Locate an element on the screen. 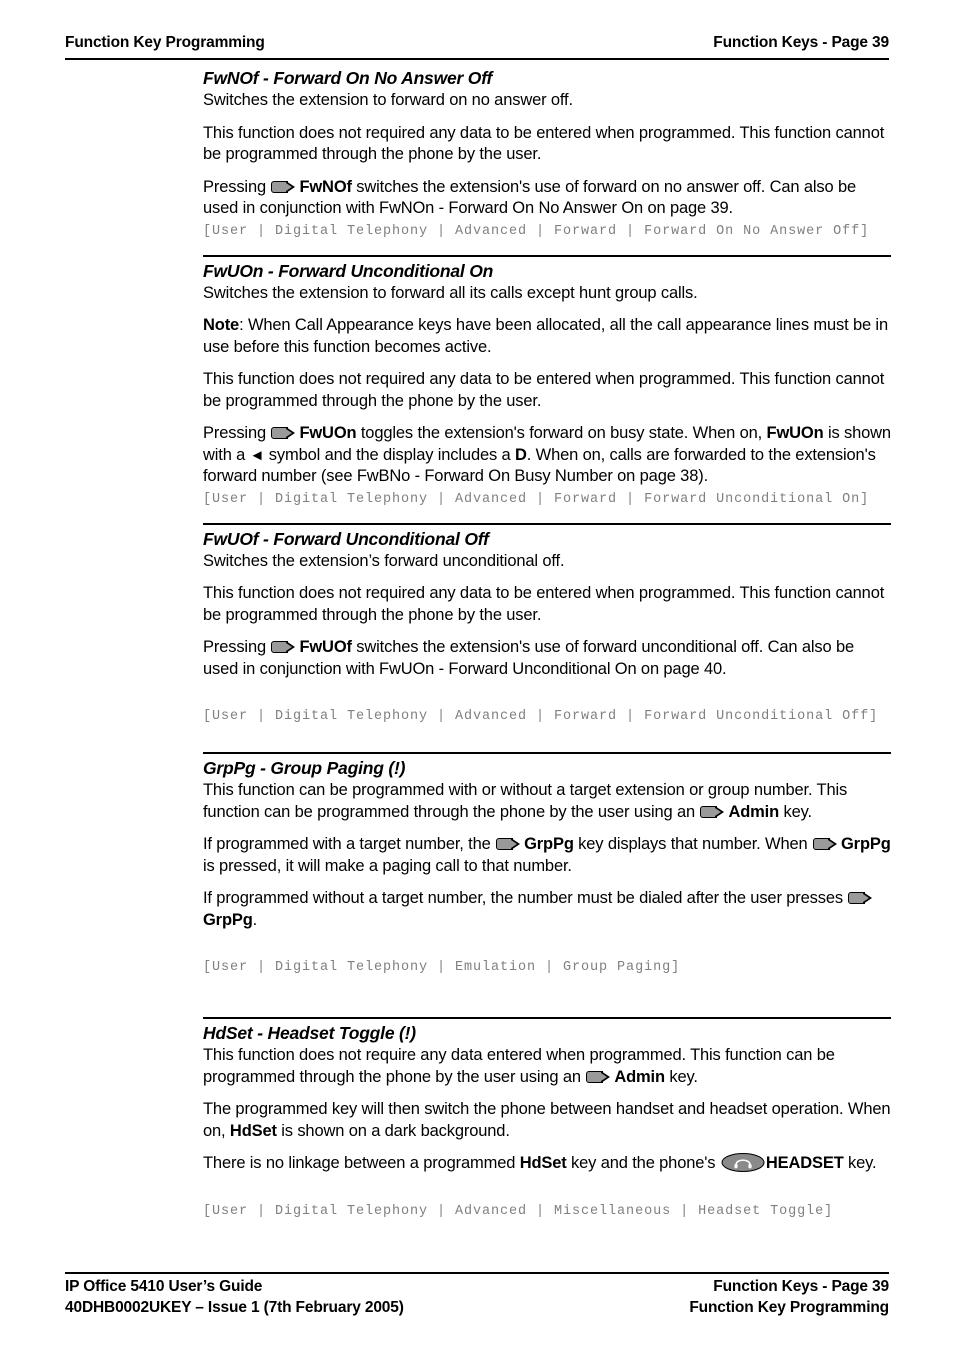 The height and width of the screenshot is (1351, 954). fwuof-p3-pre: Pressing is located at coordinates (237, 647).